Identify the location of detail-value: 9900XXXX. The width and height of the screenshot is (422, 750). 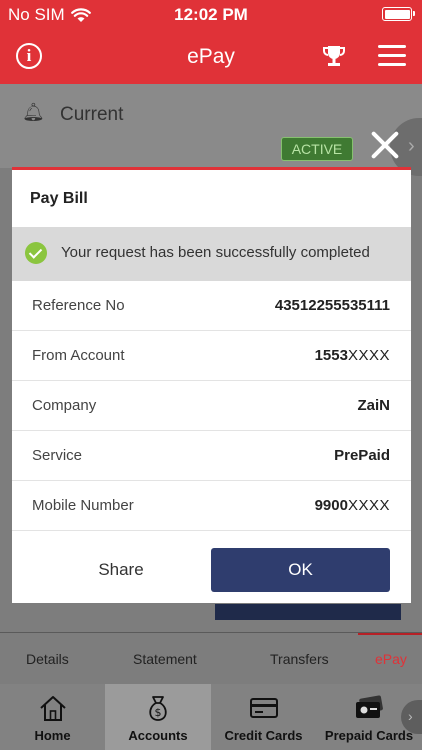
(352, 505).